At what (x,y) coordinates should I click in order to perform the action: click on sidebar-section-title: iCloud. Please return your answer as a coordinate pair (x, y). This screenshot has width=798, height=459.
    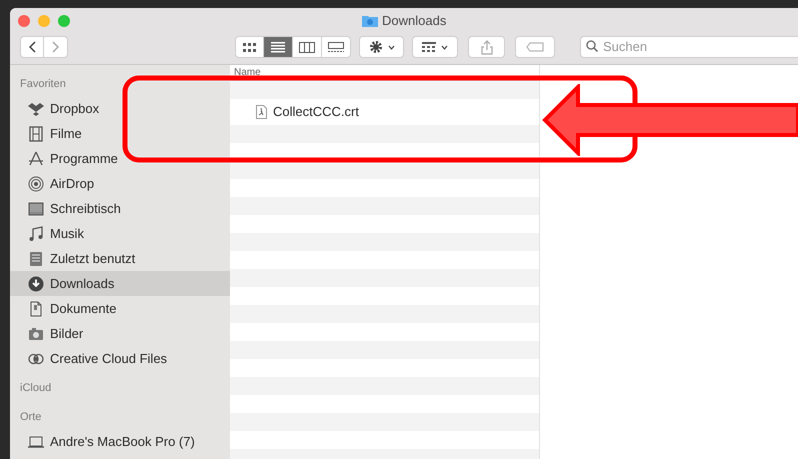
    Looking at the image, I should click on (36, 388).